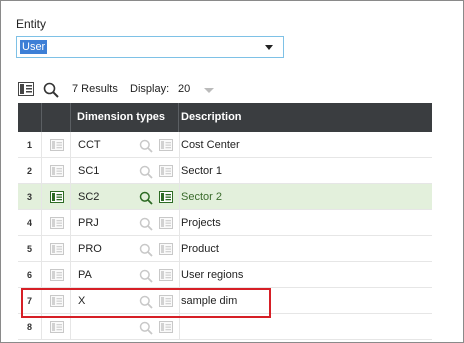 Image resolution: width=464 pixels, height=343 pixels. What do you see at coordinates (200, 249) in the screenshot?
I see `dimension-description: Product` at bounding box center [200, 249].